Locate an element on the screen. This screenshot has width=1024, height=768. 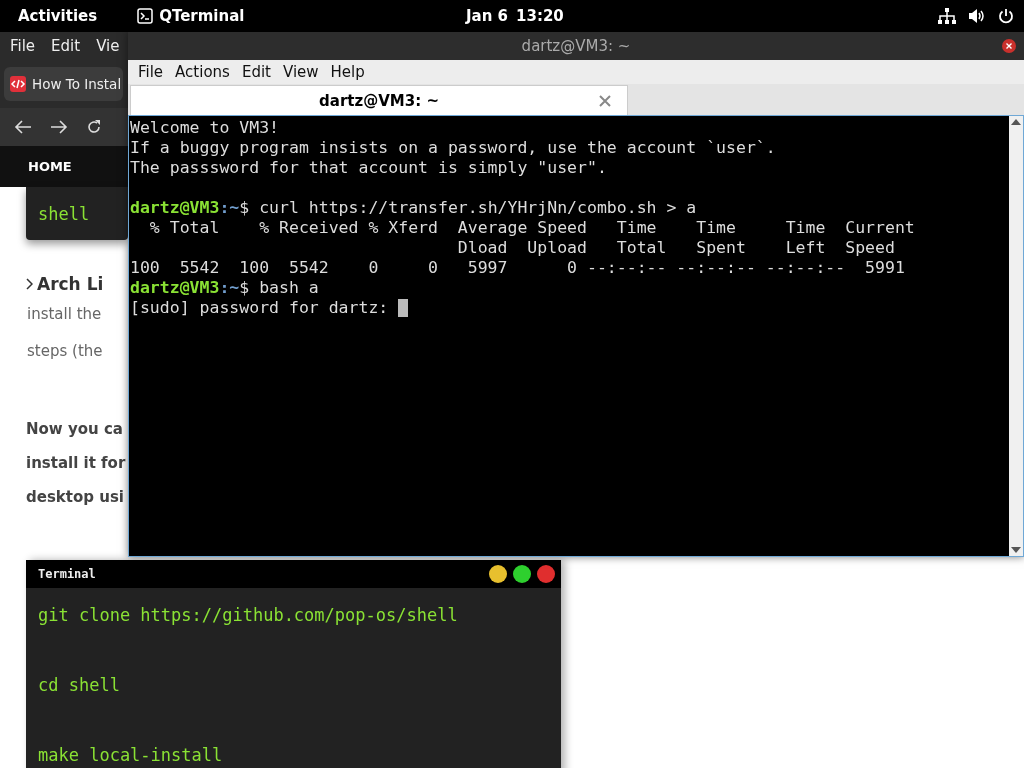
code-line: make local-install is located at coordinates (131, 755).